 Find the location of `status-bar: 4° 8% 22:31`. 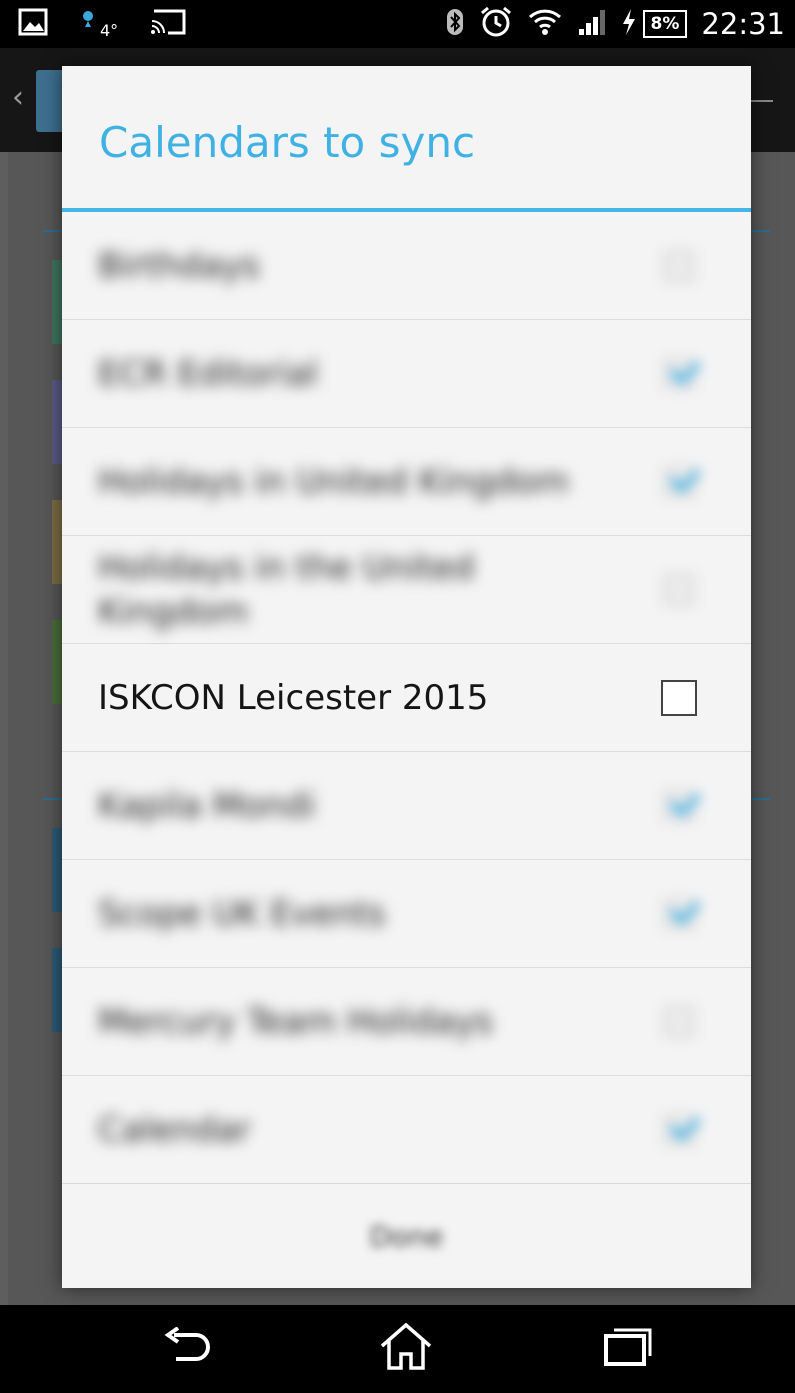

status-bar: 4° 8% 22:31 is located at coordinates (397, 24).